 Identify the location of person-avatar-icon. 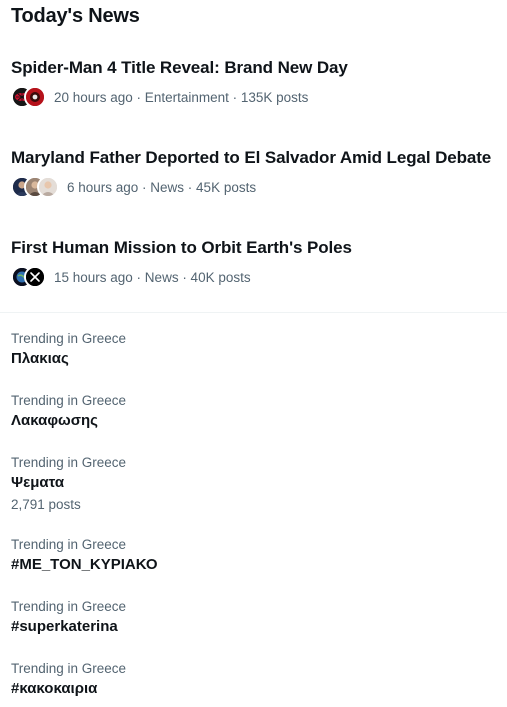
(48, 187).